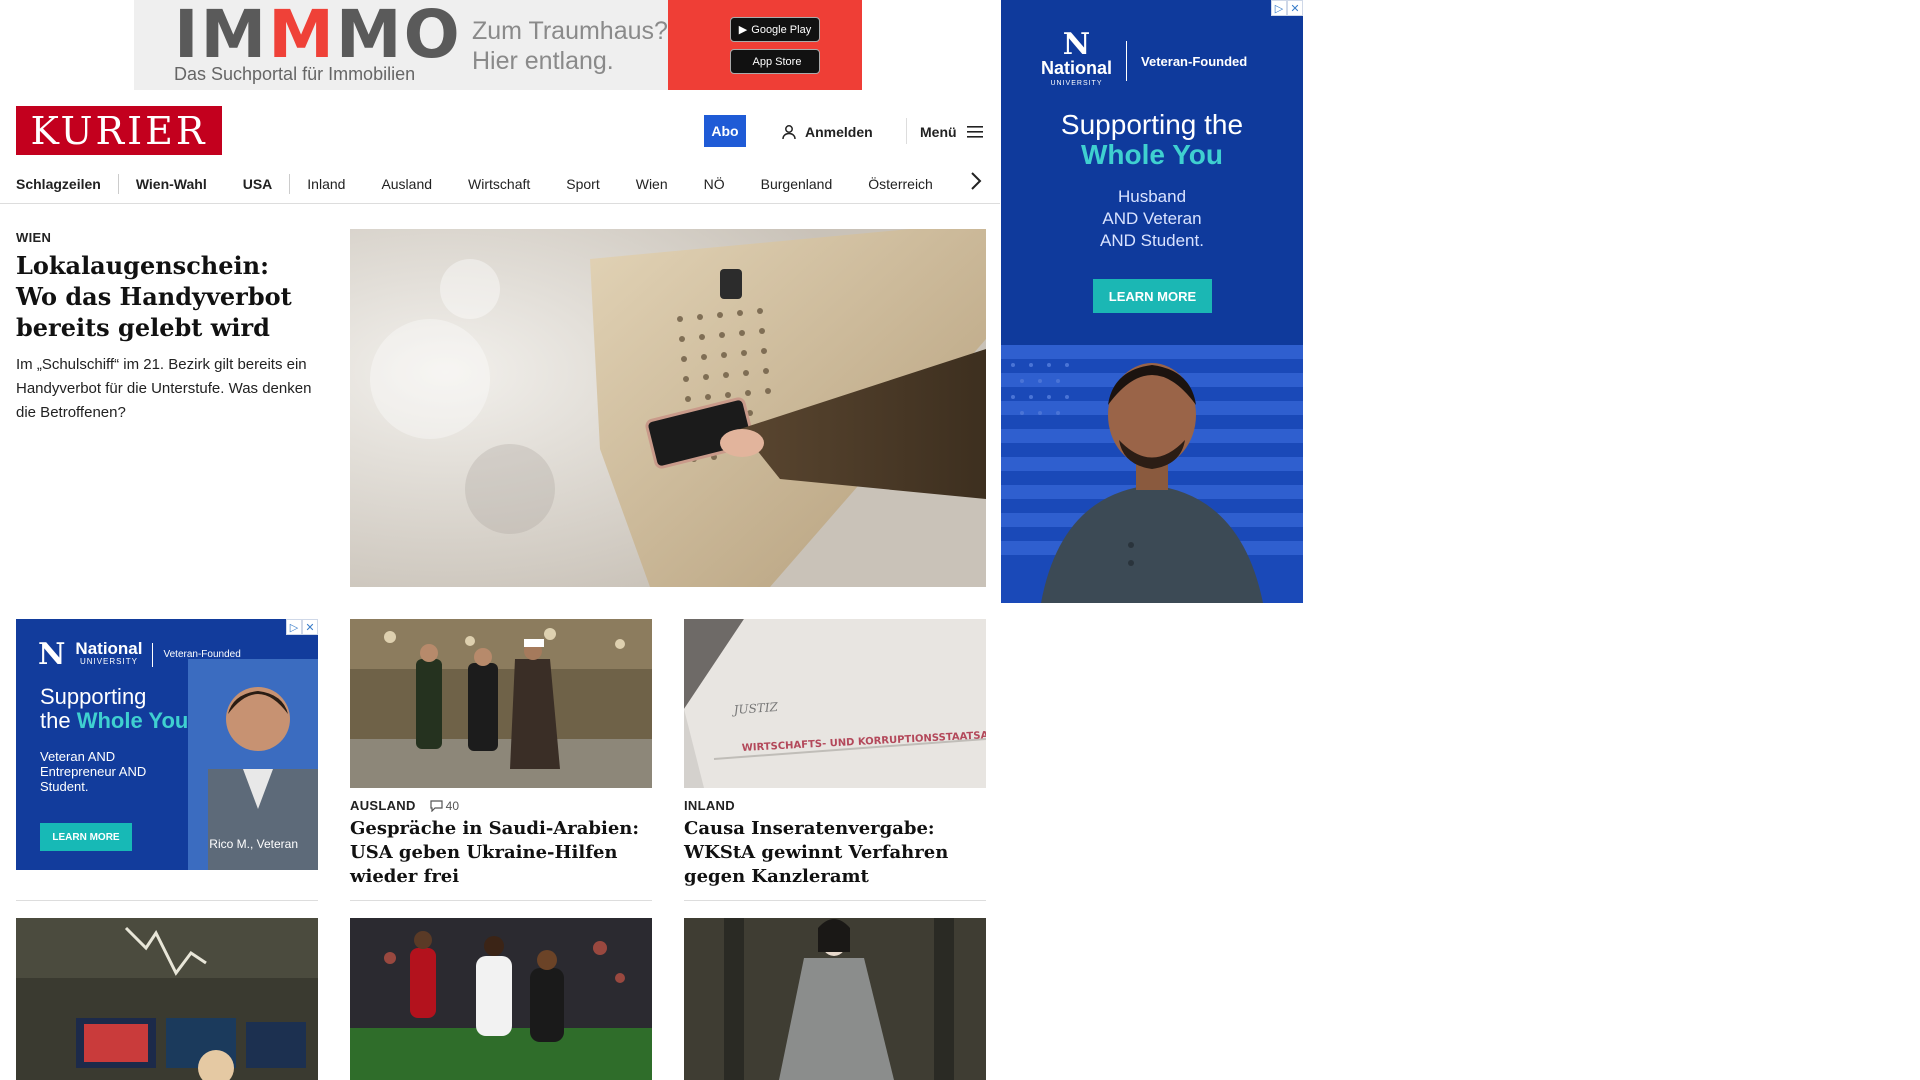 The image size is (1920, 1080). Describe the element at coordinates (789, 132) in the screenshot. I see `user-icon` at that location.